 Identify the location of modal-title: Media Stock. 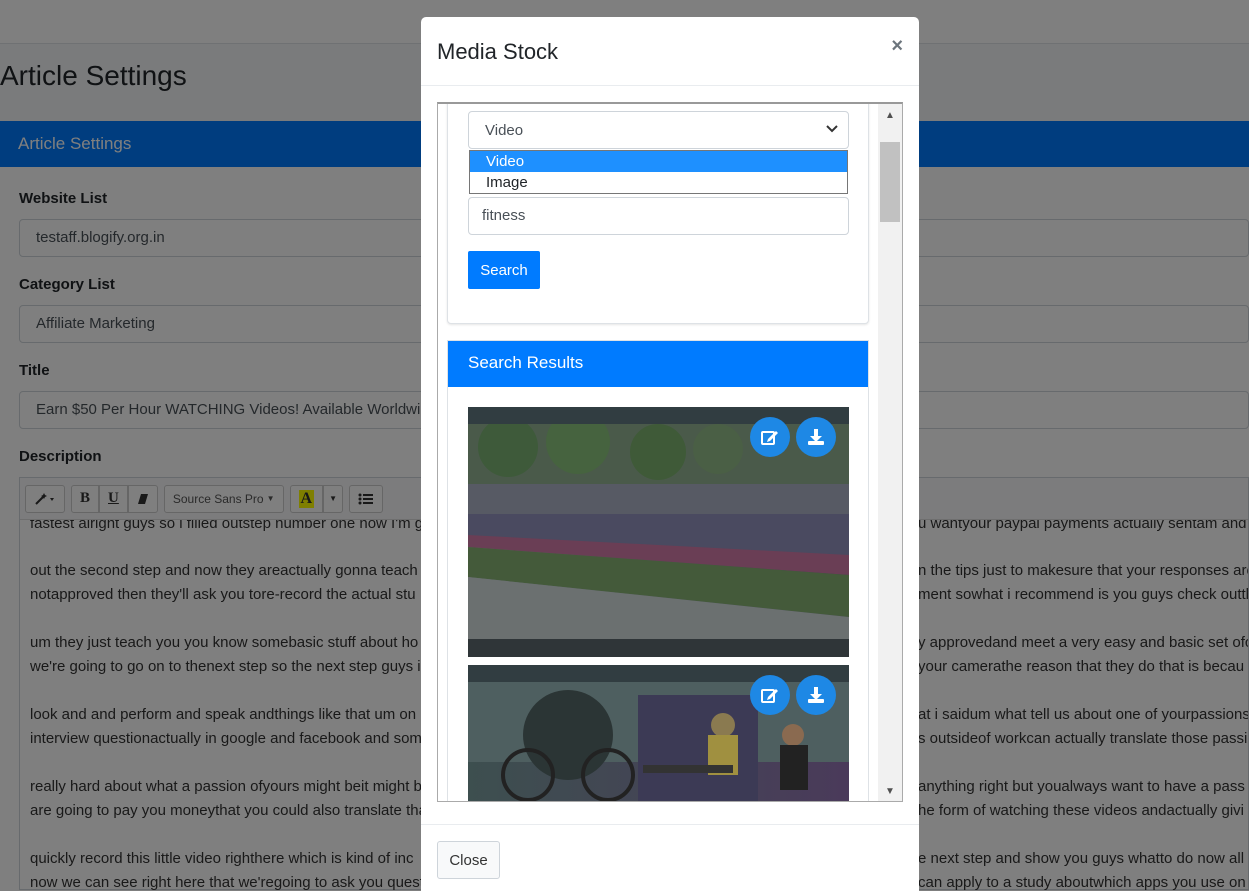
(498, 51).